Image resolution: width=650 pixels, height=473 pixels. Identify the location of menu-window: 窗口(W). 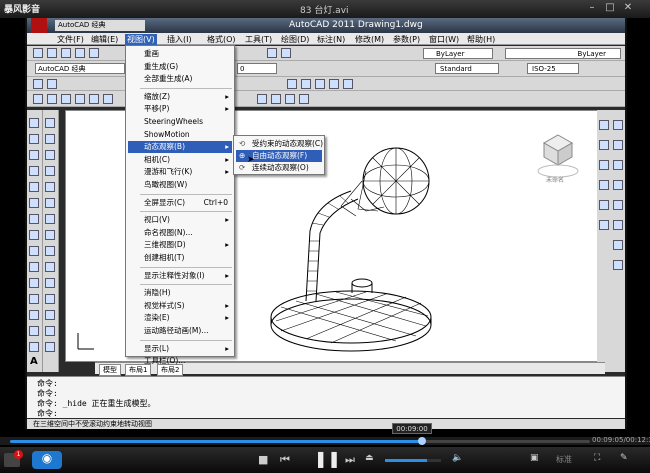
(444, 39).